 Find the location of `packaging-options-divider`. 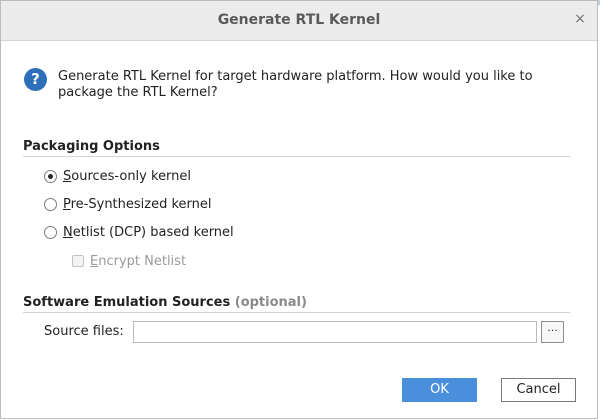

packaging-options-divider is located at coordinates (296, 156).